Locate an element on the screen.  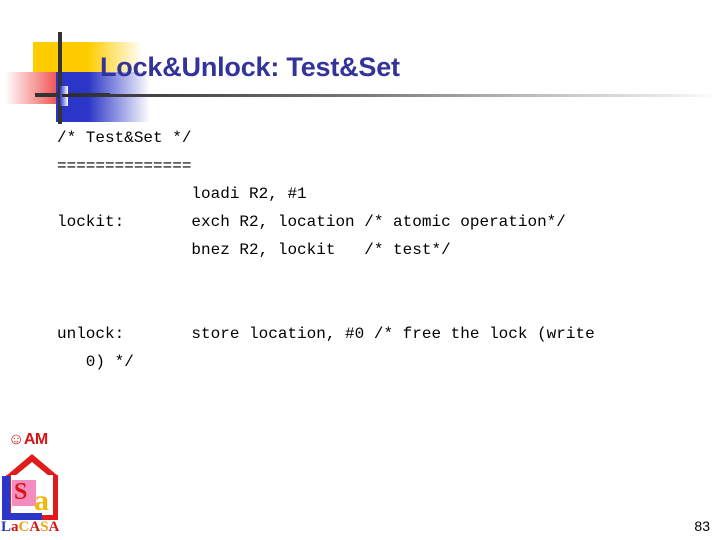
decor-yellow-square is located at coordinates (60, 62).